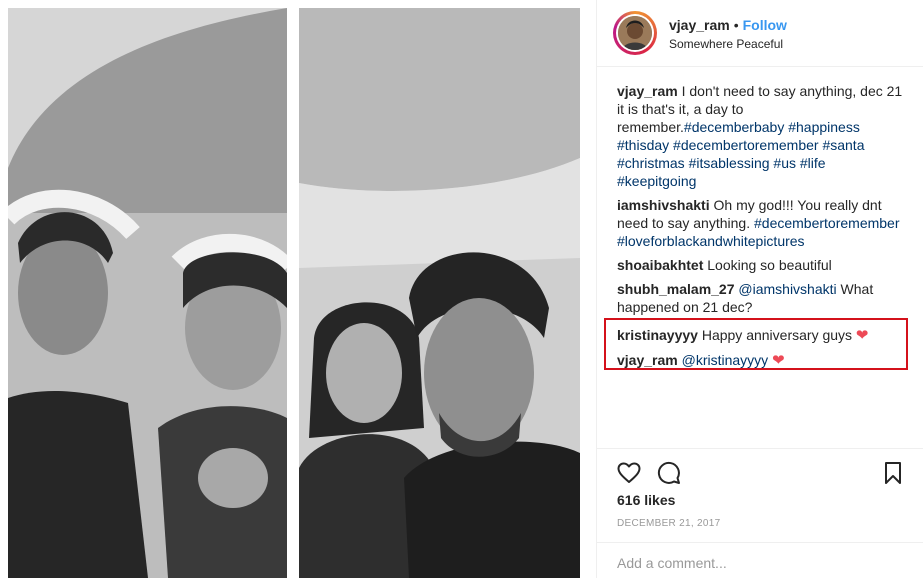 The width and height of the screenshot is (923, 579). Describe the element at coordinates (824, 127) in the screenshot. I see `hashtag: #happiness` at that location.